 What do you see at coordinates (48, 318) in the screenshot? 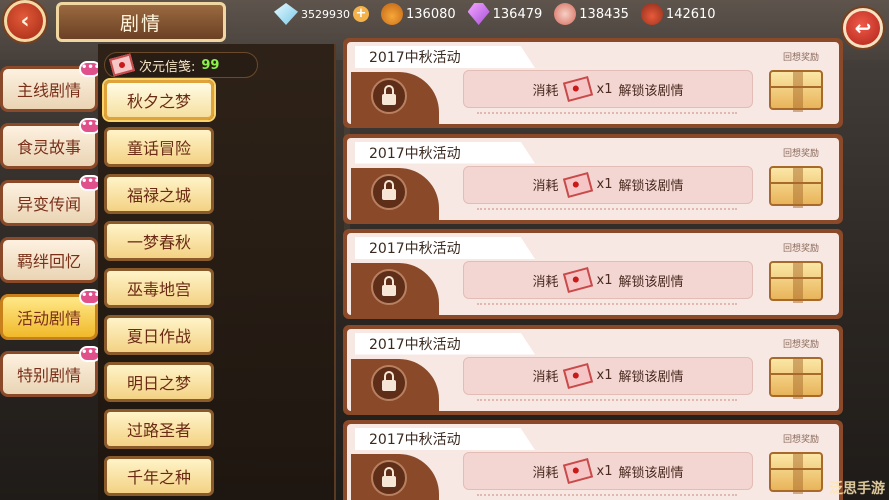
I see `tab-label: 活动剧情` at bounding box center [48, 318].